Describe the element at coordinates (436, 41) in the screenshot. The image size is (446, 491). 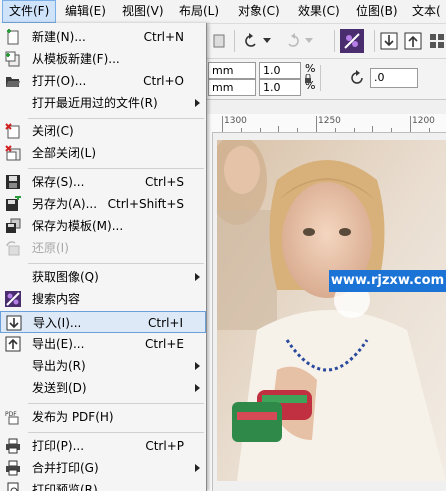
I see `application-launcher-icon` at that location.